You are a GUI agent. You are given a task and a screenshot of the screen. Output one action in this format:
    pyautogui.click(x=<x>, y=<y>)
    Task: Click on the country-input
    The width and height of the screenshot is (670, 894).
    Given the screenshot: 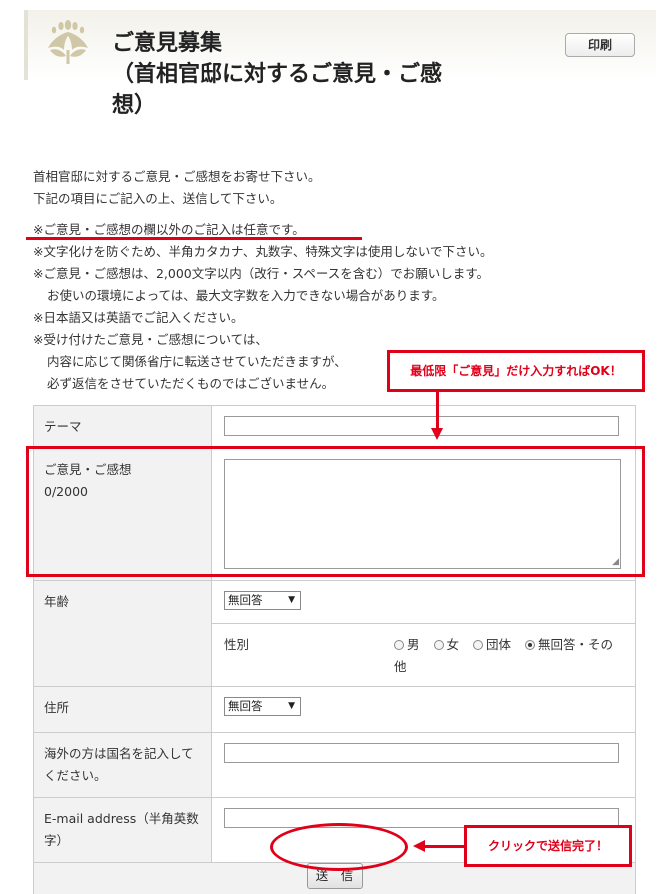 What is the action you would take?
    pyautogui.click(x=421, y=752)
    